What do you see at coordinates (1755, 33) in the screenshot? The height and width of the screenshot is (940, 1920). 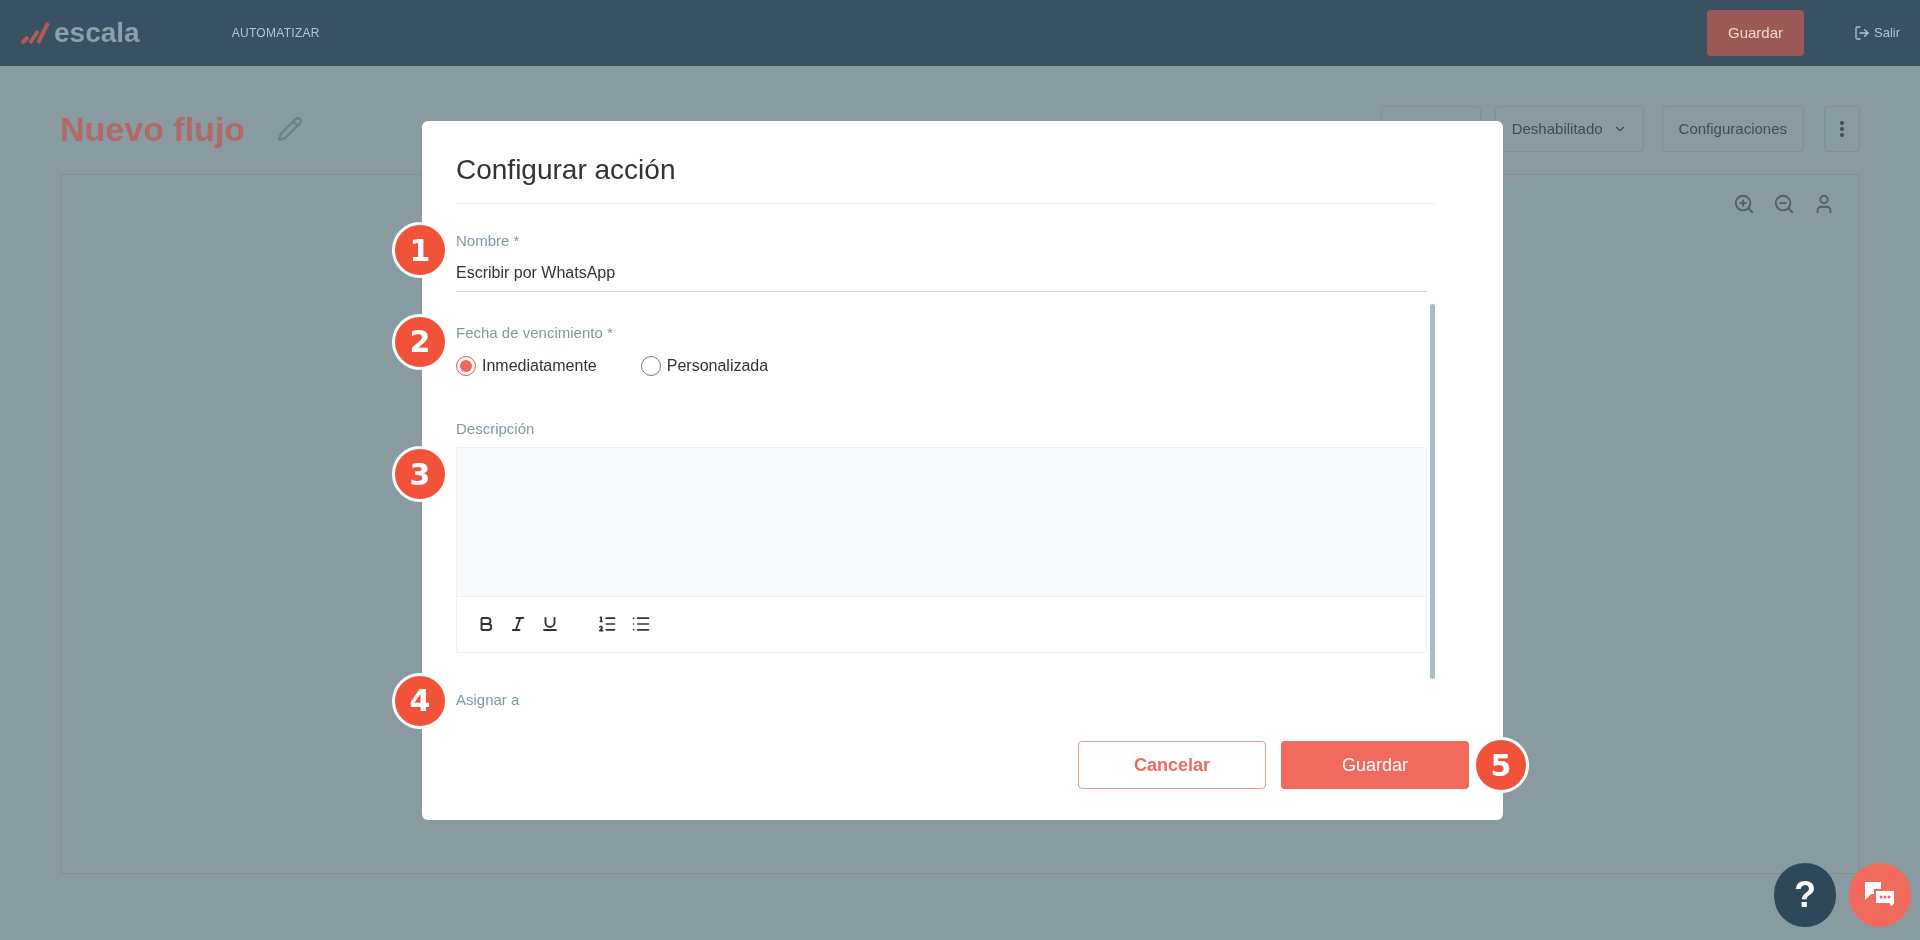 I see `header-save-button: Guardar` at bounding box center [1755, 33].